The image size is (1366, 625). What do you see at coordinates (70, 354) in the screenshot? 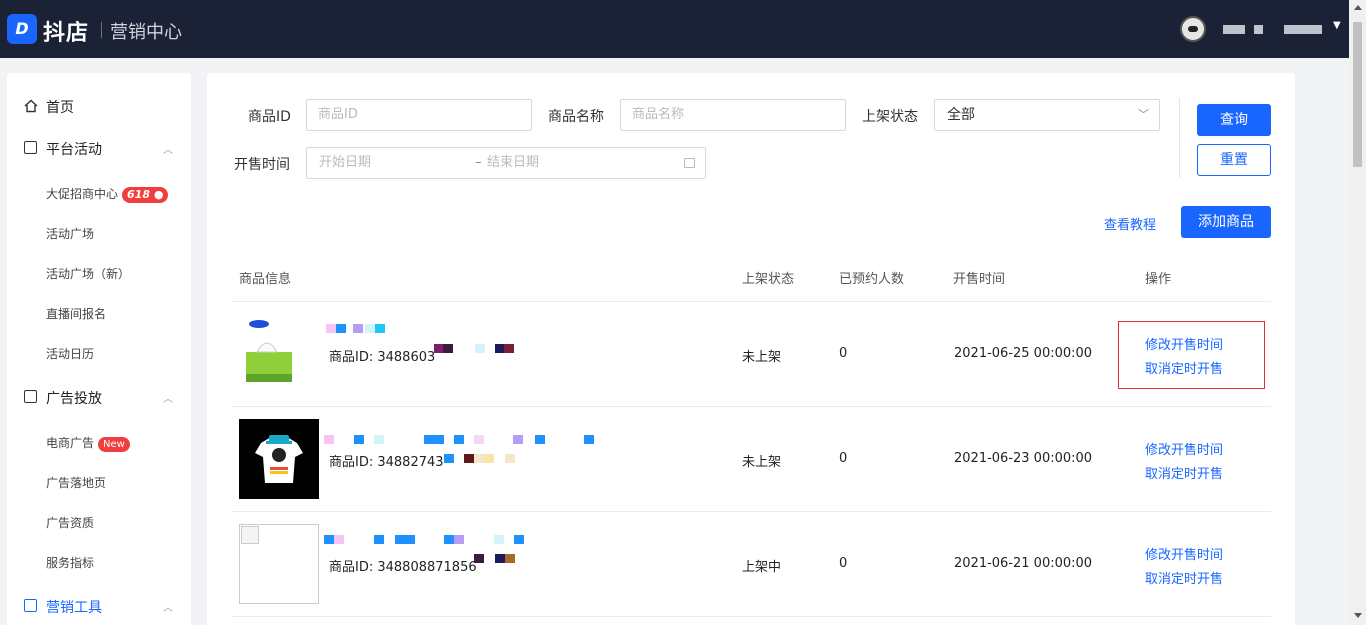
I see `sidebar-item-activity-calendar: 活动日历` at bounding box center [70, 354].